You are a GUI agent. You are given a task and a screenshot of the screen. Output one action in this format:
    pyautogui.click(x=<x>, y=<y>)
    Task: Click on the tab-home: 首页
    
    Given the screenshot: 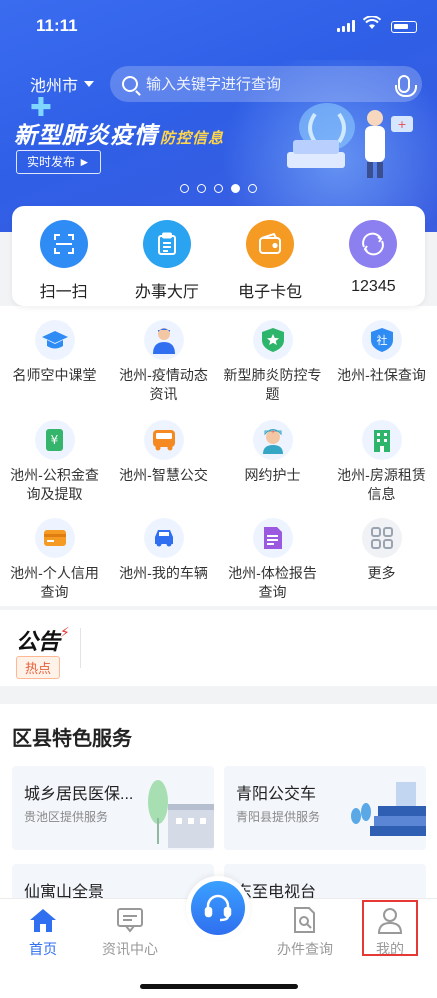 What is the action you would take?
    pyautogui.click(x=43, y=932)
    